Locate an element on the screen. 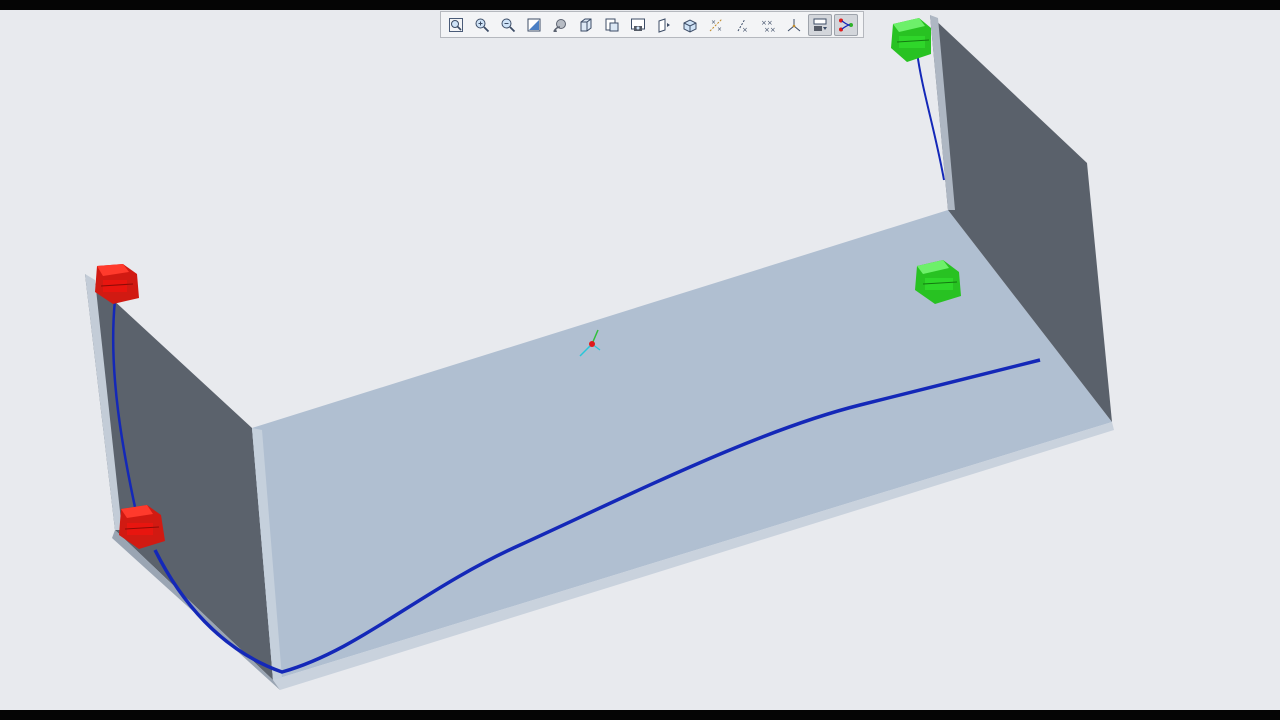 The width and height of the screenshot is (1280, 720). point-tags-button: ×× ×× is located at coordinates (768, 25).